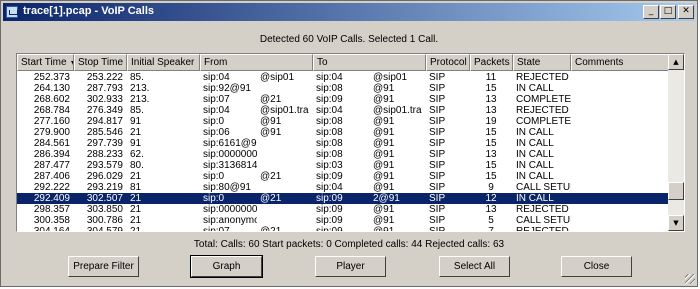 The height and width of the screenshot is (289, 700). I want to click on cell-to: sip:09, so click(329, 99).